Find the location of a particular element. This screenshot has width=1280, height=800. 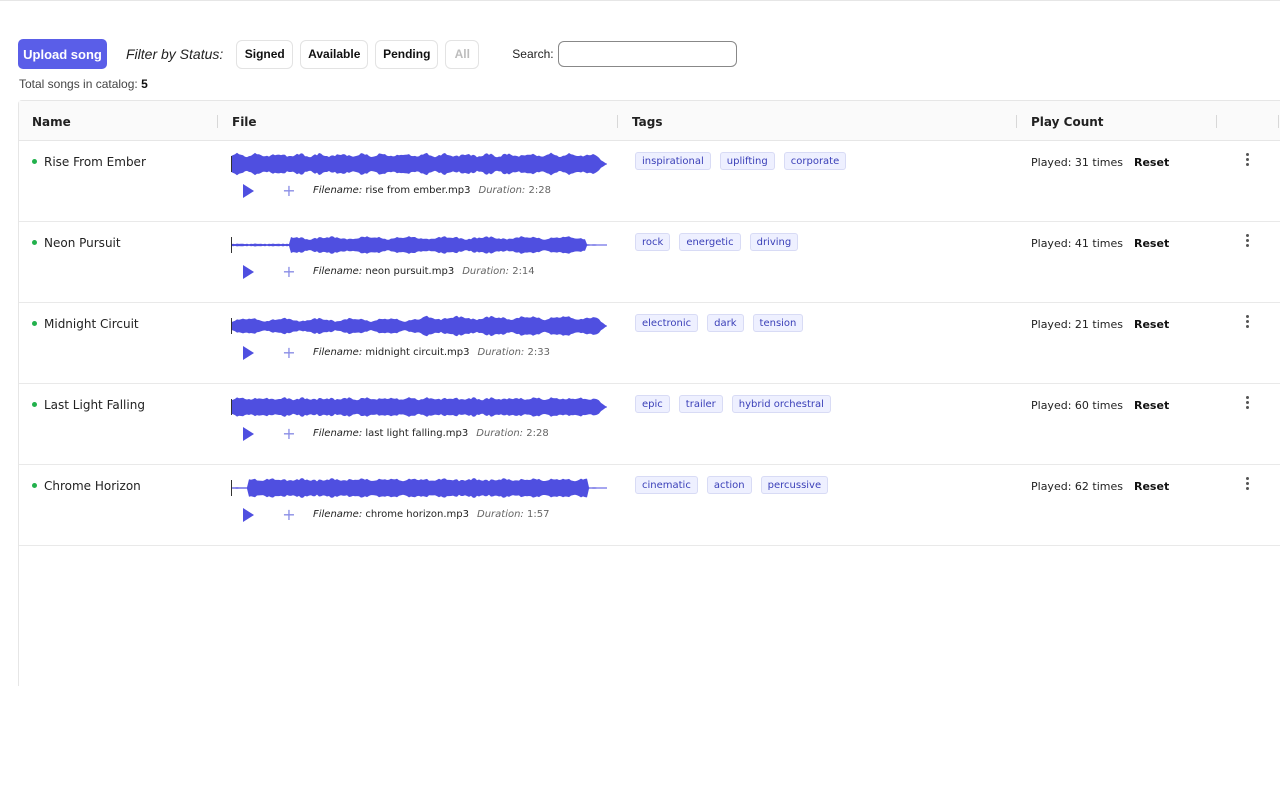

status-filter-group: Signed Available Pending All is located at coordinates (361, 54).